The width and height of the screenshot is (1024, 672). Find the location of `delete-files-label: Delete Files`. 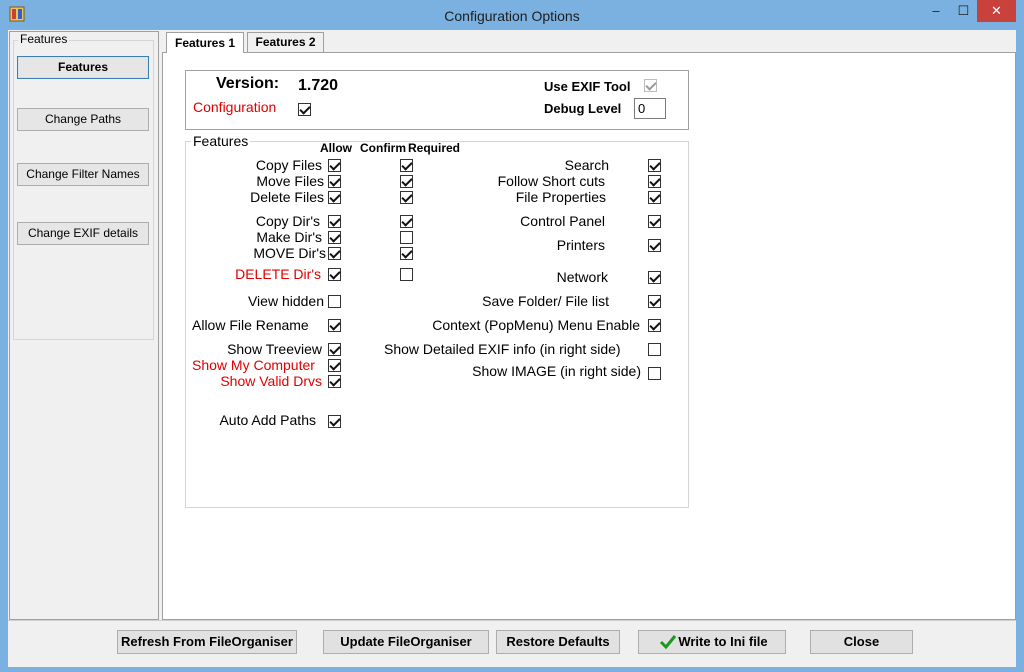

delete-files-label: Delete Files is located at coordinates (287, 197).